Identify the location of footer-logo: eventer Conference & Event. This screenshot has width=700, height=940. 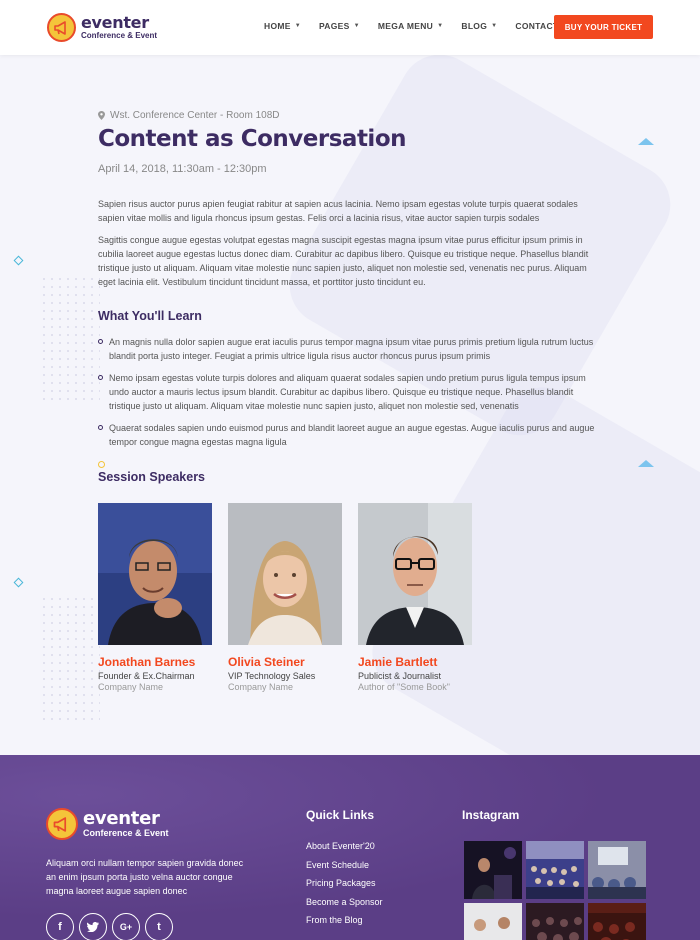
(107, 824).